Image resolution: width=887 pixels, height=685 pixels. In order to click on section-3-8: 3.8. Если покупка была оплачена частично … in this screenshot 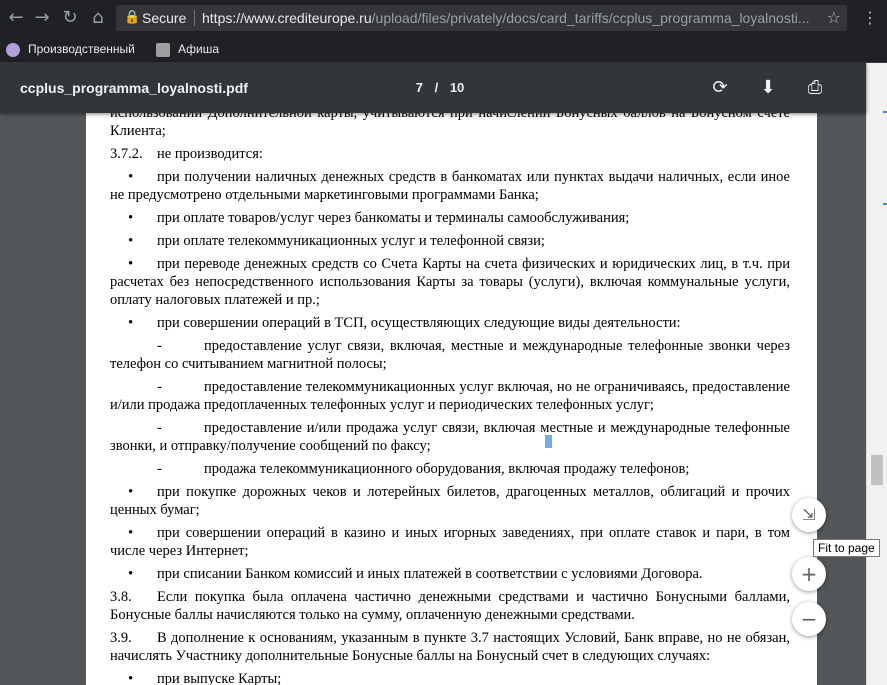, I will do `click(450, 606)`.